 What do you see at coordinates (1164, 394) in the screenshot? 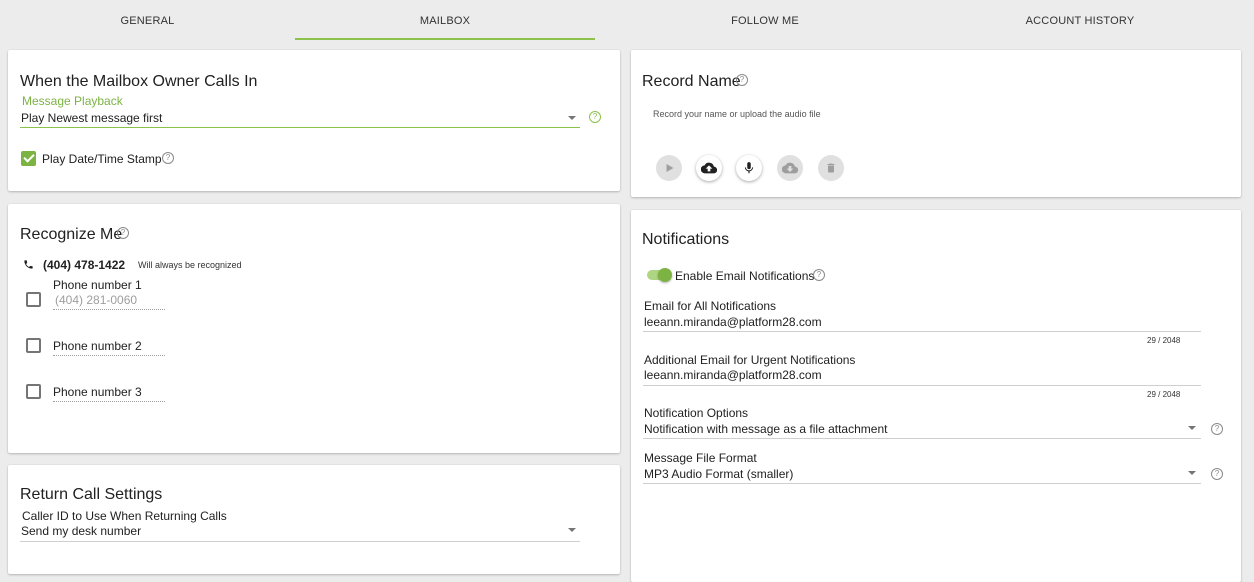
I see `email-urgent-counter: 29 / 2048` at bounding box center [1164, 394].